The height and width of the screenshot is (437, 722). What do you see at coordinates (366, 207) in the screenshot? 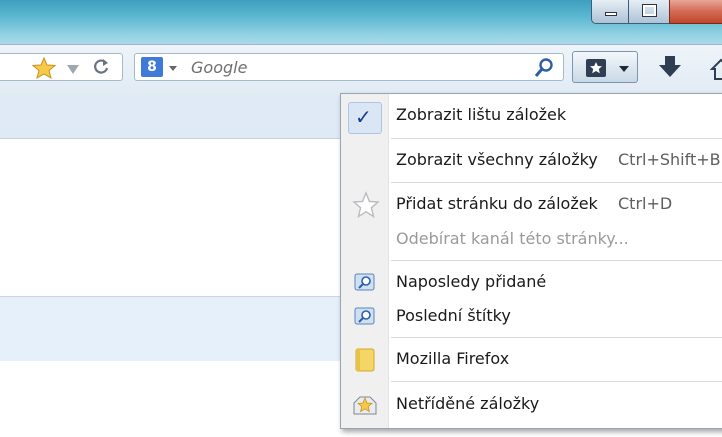
I see `star-outline-icon` at bounding box center [366, 207].